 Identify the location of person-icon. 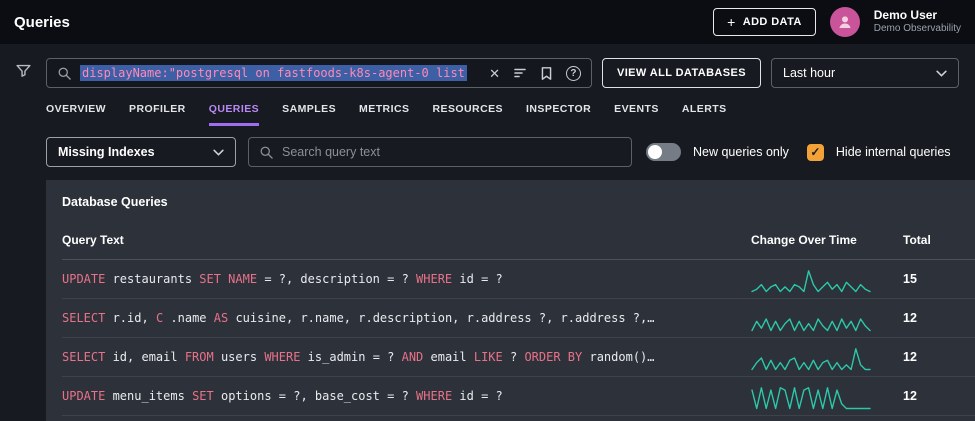
(845, 22).